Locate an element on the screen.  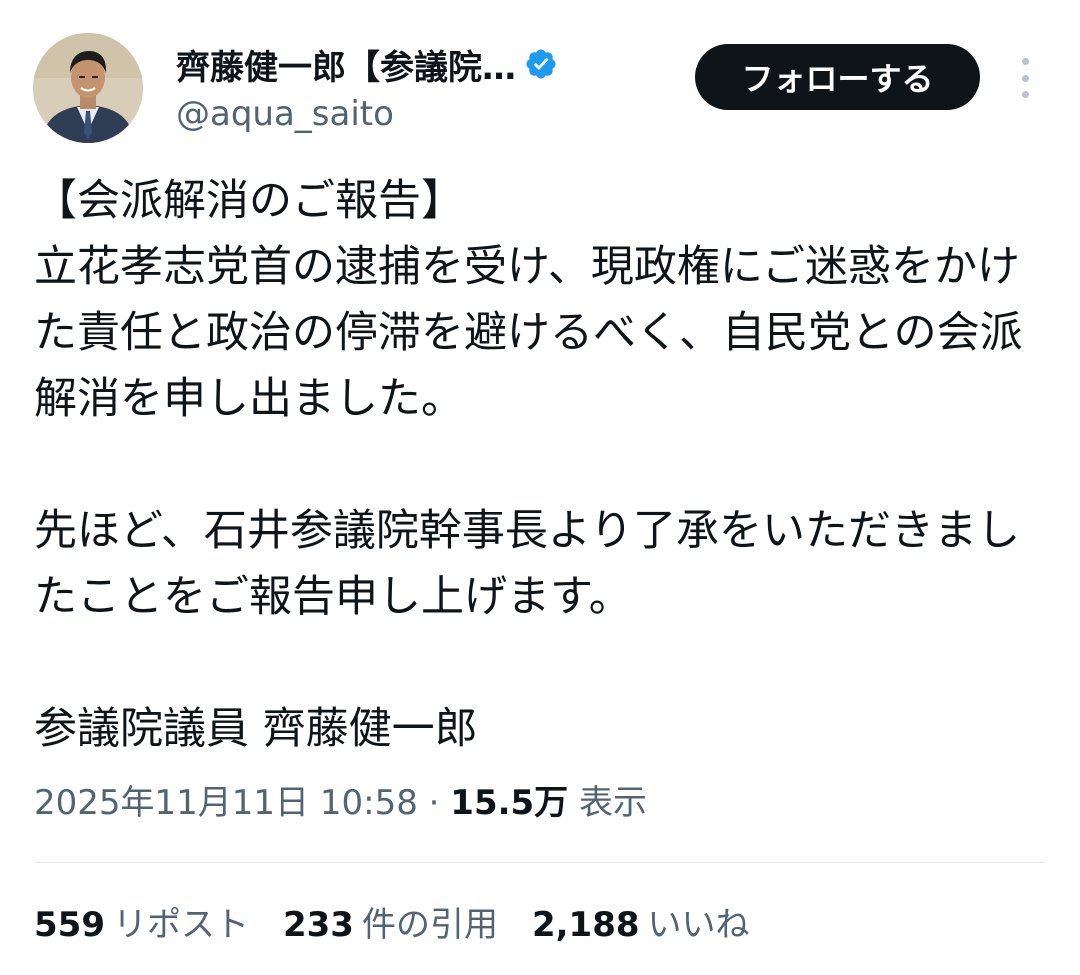
avatar is located at coordinates (88, 88).